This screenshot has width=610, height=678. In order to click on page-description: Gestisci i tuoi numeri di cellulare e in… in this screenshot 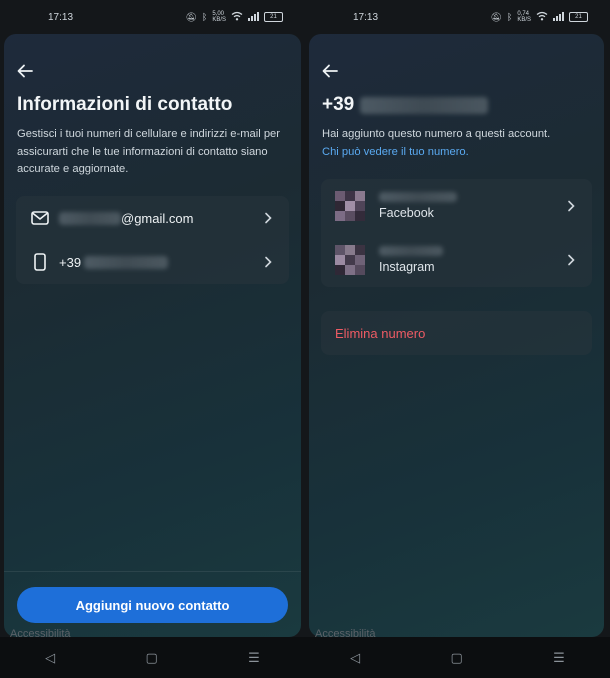, I will do `click(148, 151)`.